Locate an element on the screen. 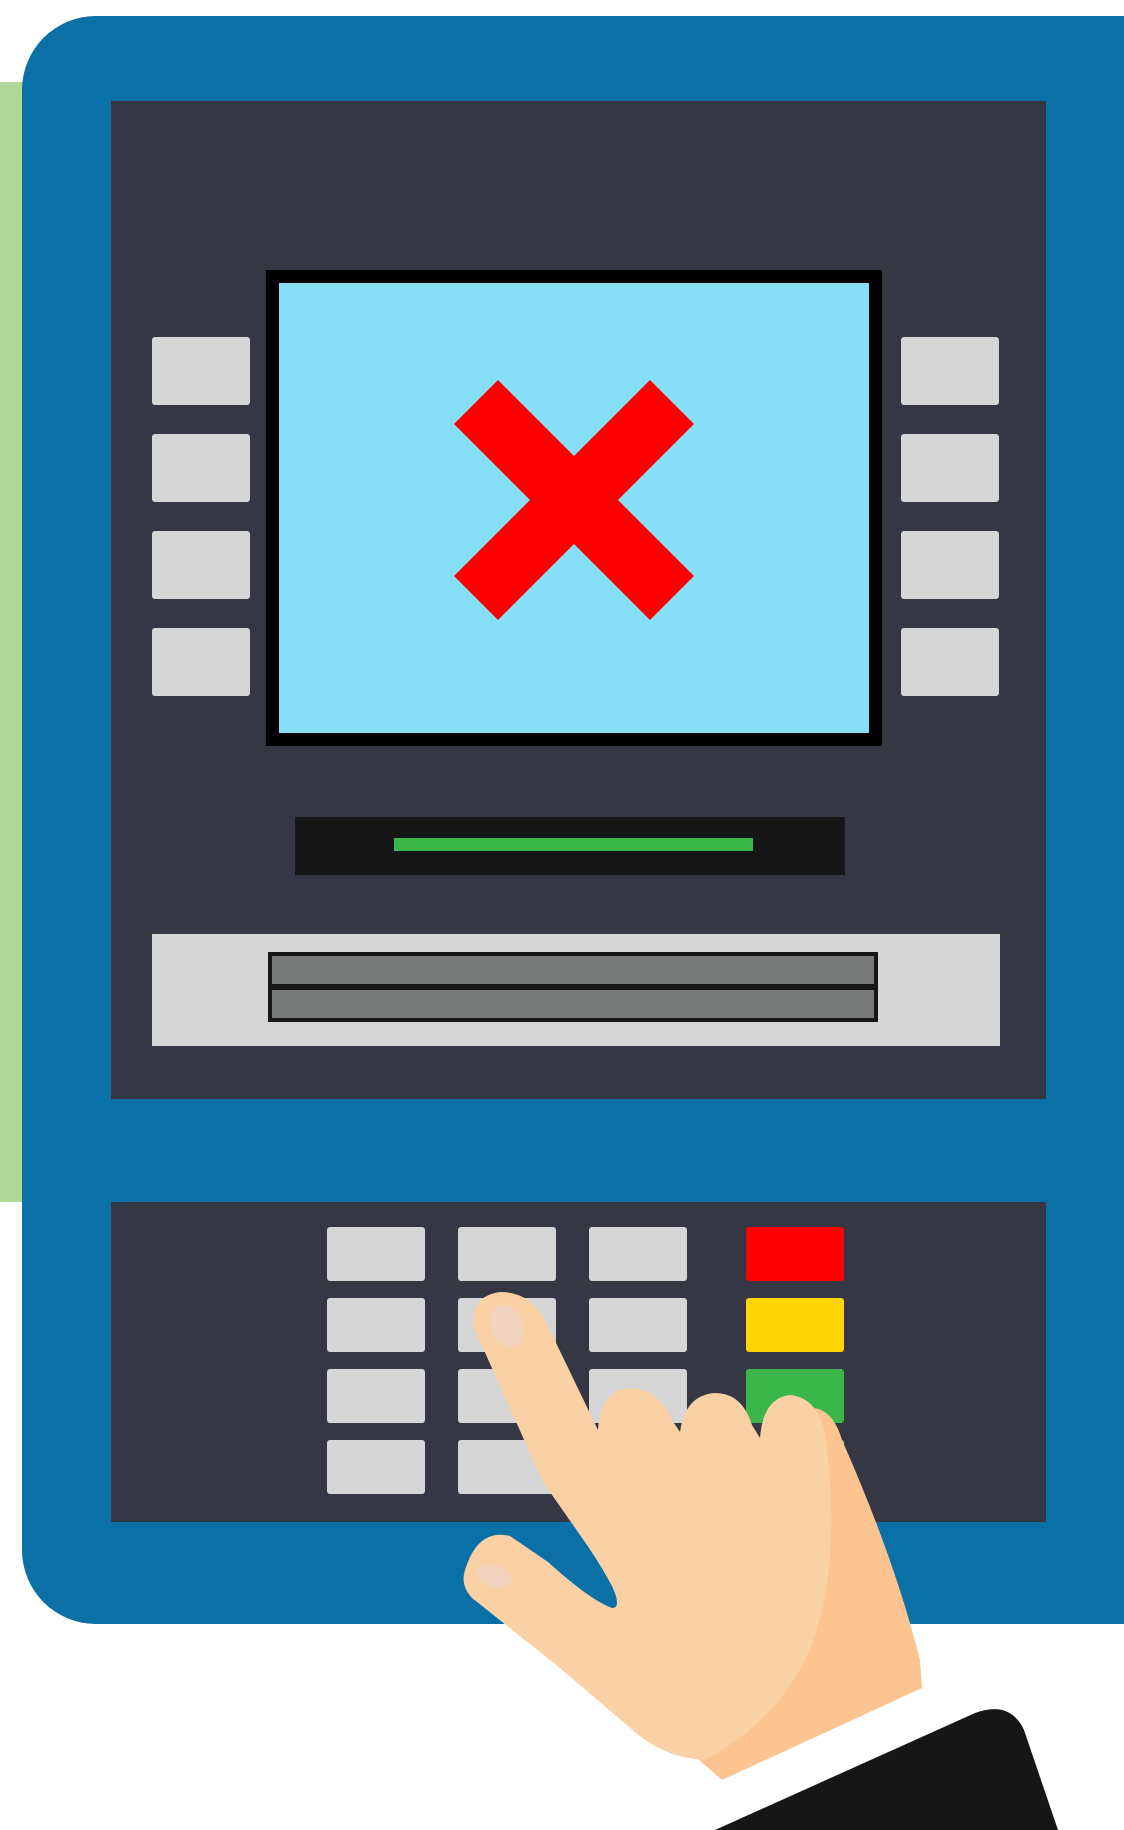 The image size is (1124, 1830). keypad-key-r1c1 is located at coordinates (376, 1254).